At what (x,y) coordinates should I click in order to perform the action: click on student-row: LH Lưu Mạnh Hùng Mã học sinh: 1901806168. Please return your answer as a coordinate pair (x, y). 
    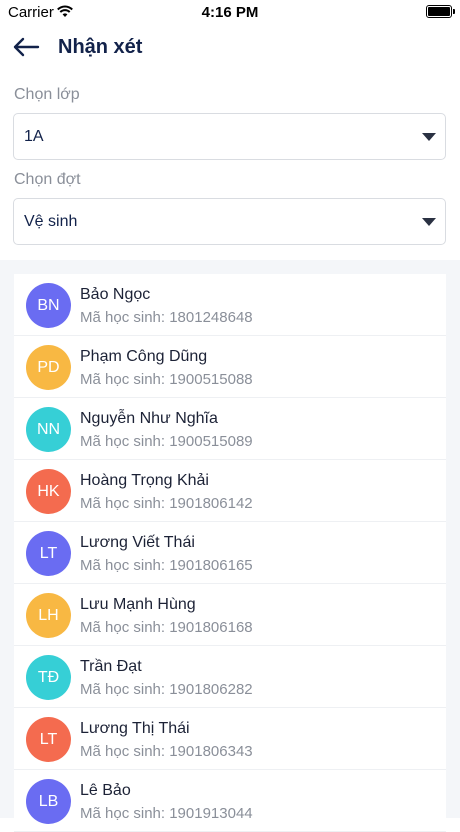
    Looking at the image, I should click on (230, 615).